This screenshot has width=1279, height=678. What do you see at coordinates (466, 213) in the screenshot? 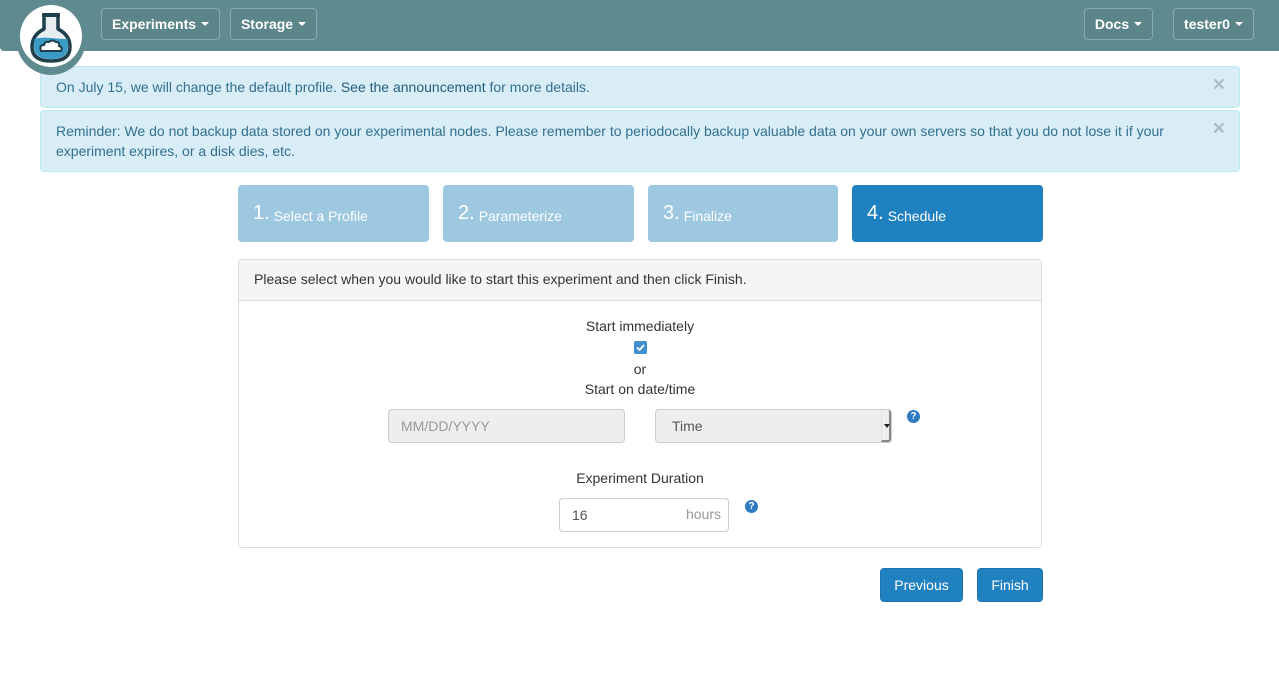
I see `step-number: 2.` at bounding box center [466, 213].